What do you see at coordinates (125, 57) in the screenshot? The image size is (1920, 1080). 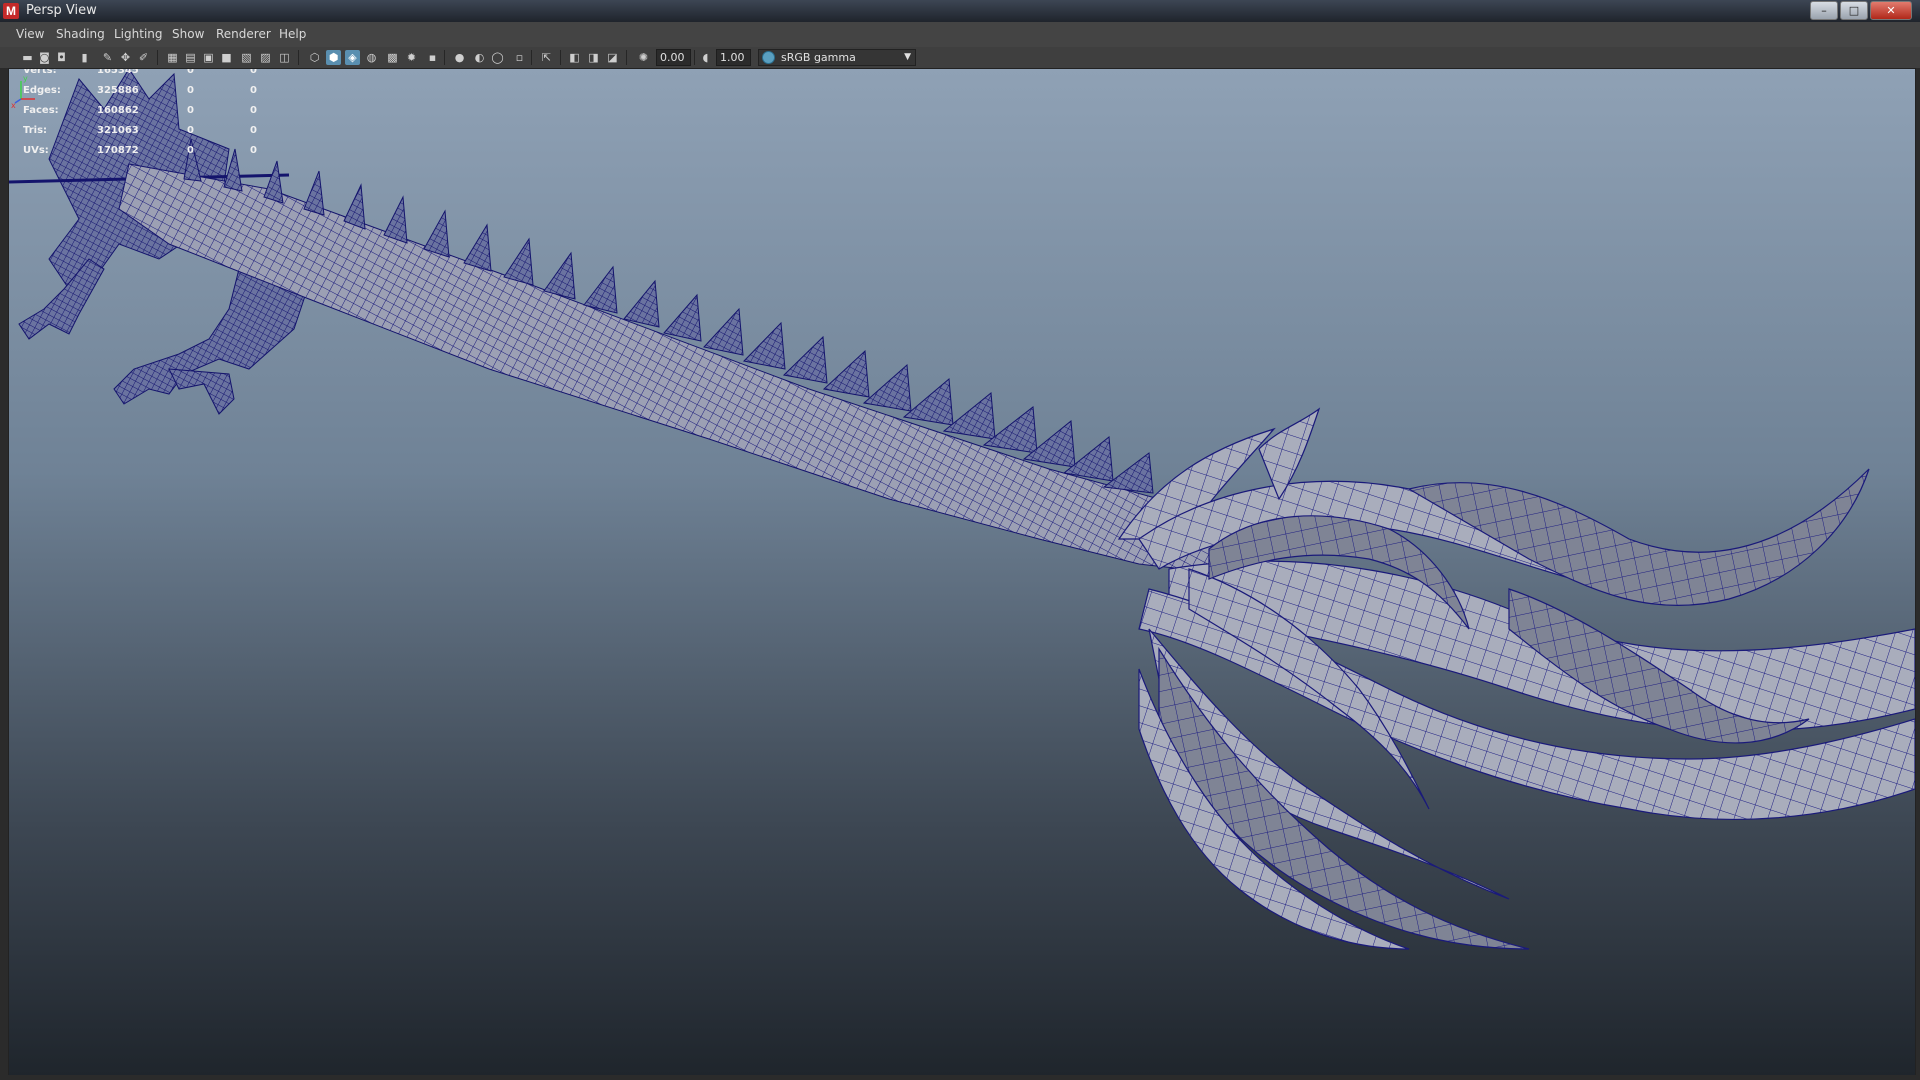 I see `2d-pan-zoom-icon: ✥` at bounding box center [125, 57].